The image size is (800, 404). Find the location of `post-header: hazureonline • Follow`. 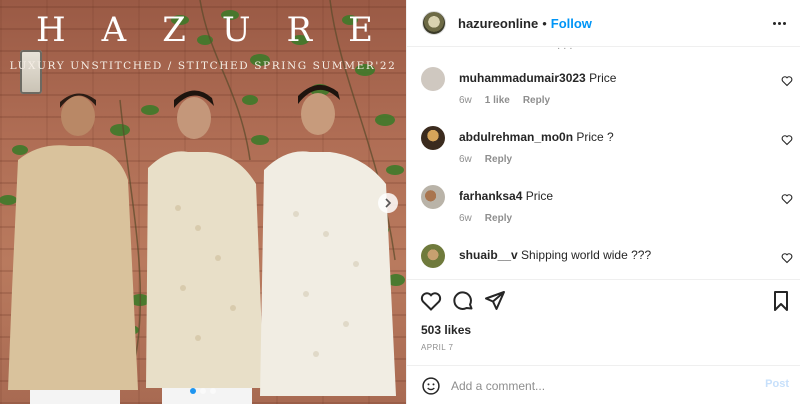

post-header: hazureonline • Follow is located at coordinates (603, 23).